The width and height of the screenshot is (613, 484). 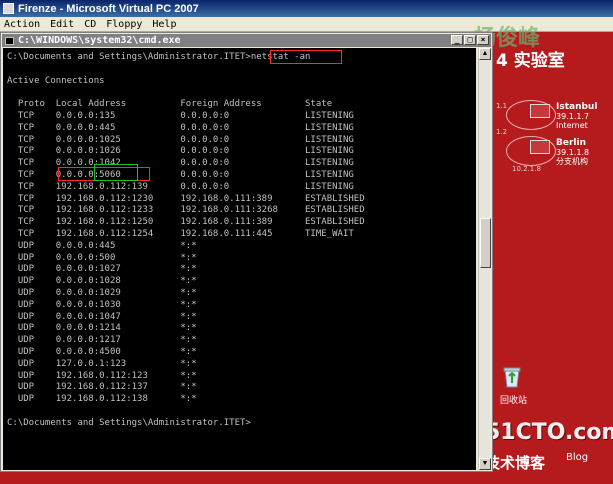 I want to click on console-line: TCP 0.0.0.0:135 0.0.0.0:0 LISTENING, so click(x=180, y=115).